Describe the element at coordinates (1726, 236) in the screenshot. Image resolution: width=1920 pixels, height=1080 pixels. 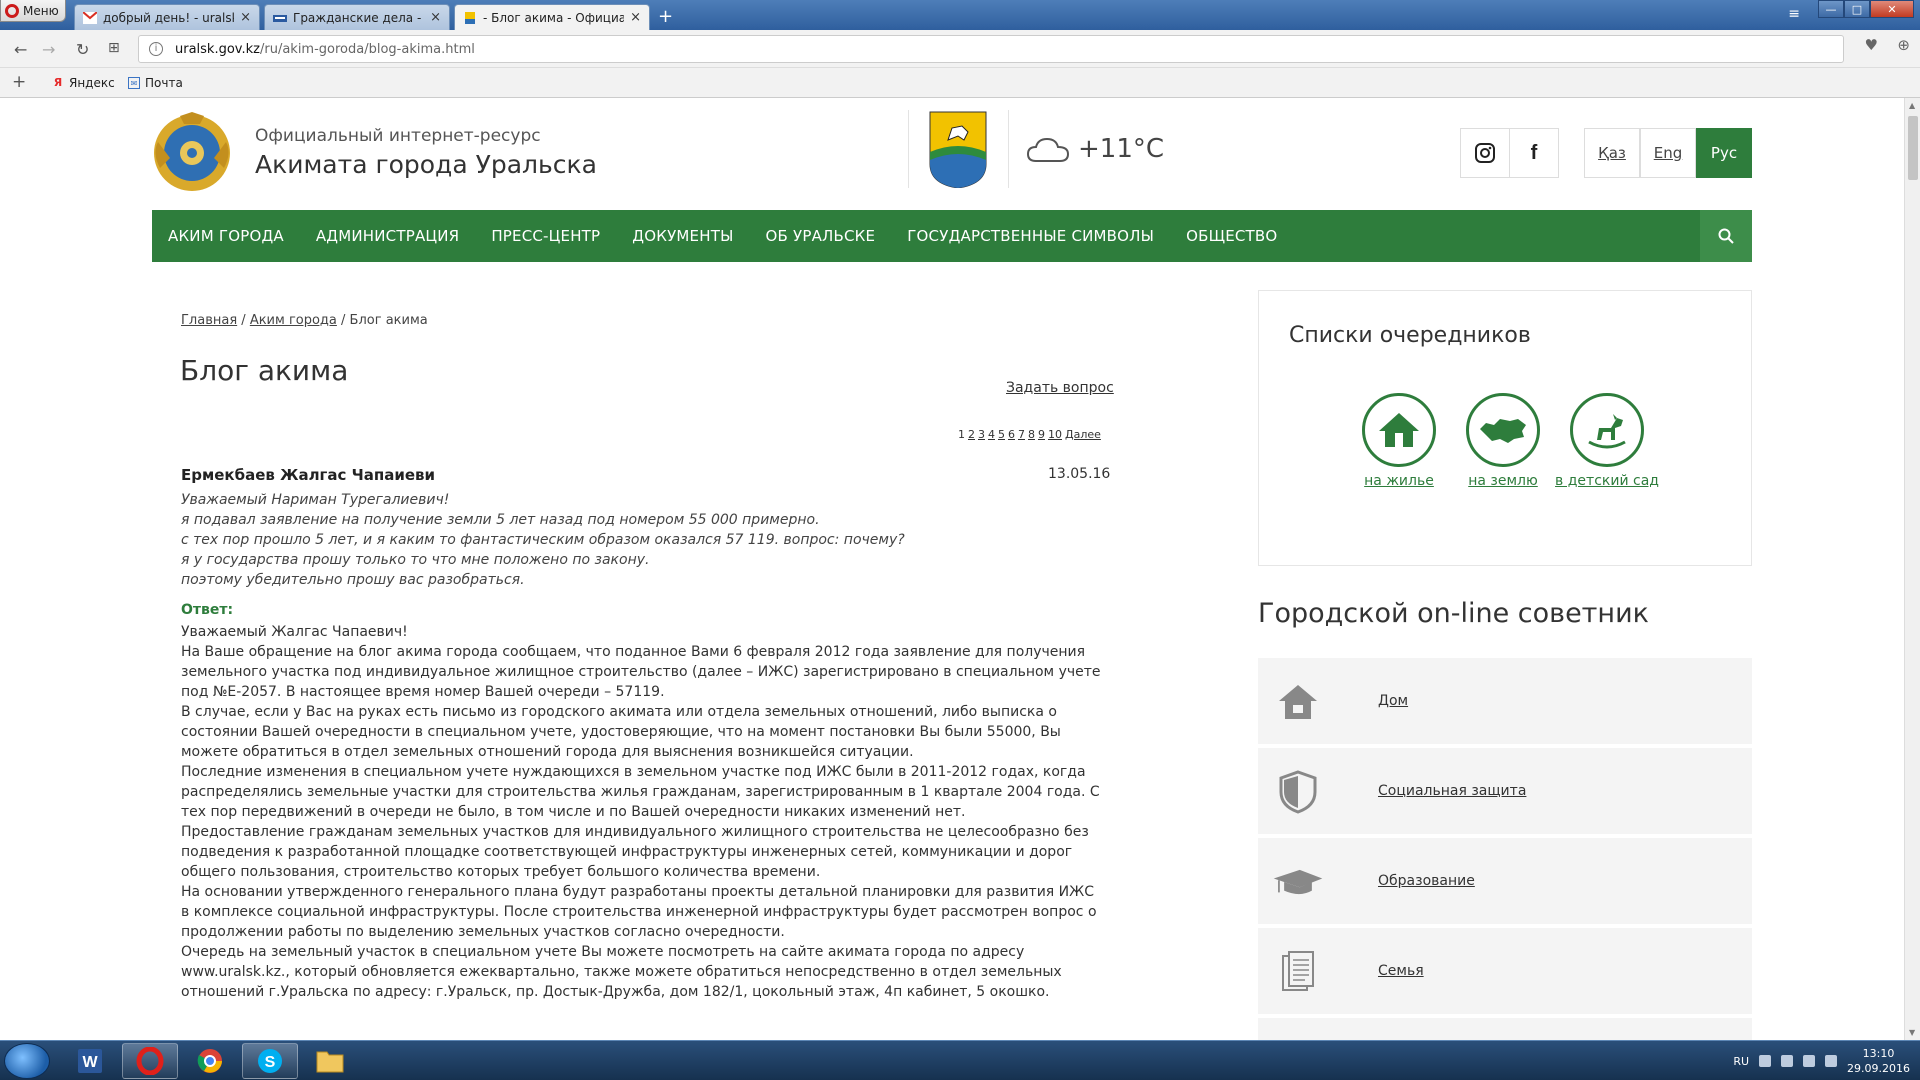
I see `search-button` at that location.